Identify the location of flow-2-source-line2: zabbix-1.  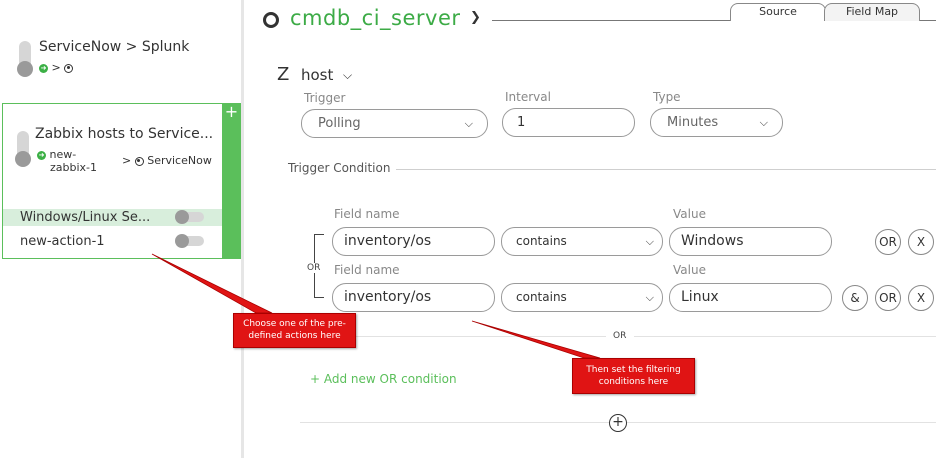
(74, 167).